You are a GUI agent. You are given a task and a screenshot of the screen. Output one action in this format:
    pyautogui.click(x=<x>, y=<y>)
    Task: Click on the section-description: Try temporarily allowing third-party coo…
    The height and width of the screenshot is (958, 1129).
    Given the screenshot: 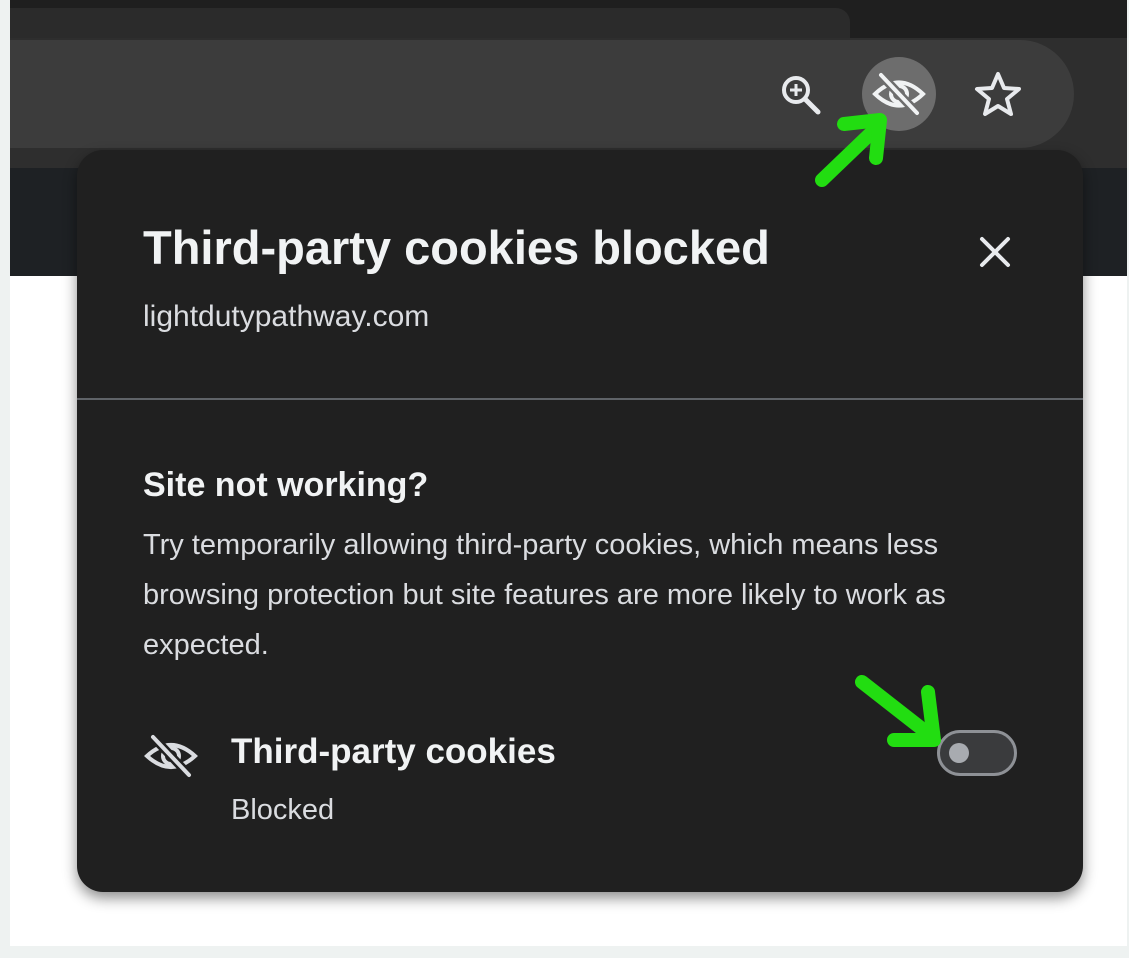 What is the action you would take?
    pyautogui.click(x=544, y=595)
    